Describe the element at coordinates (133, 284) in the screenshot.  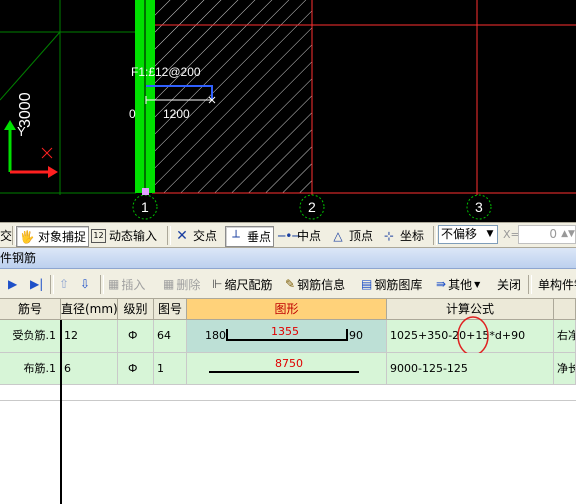
I see `insert-label: 插入` at that location.